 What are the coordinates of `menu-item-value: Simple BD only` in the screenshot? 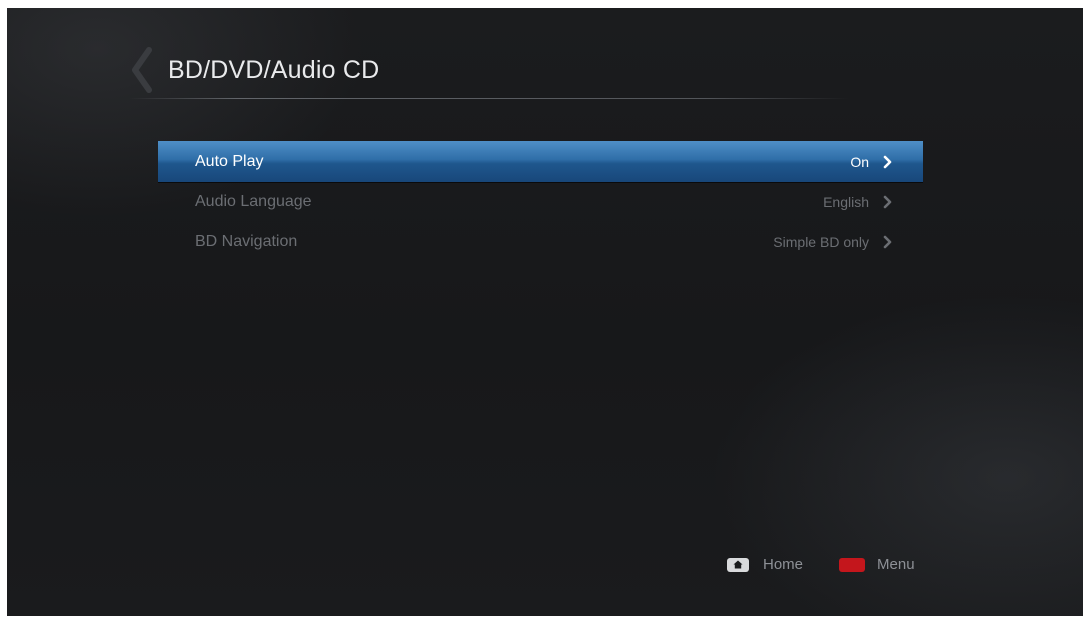 It's located at (821, 242).